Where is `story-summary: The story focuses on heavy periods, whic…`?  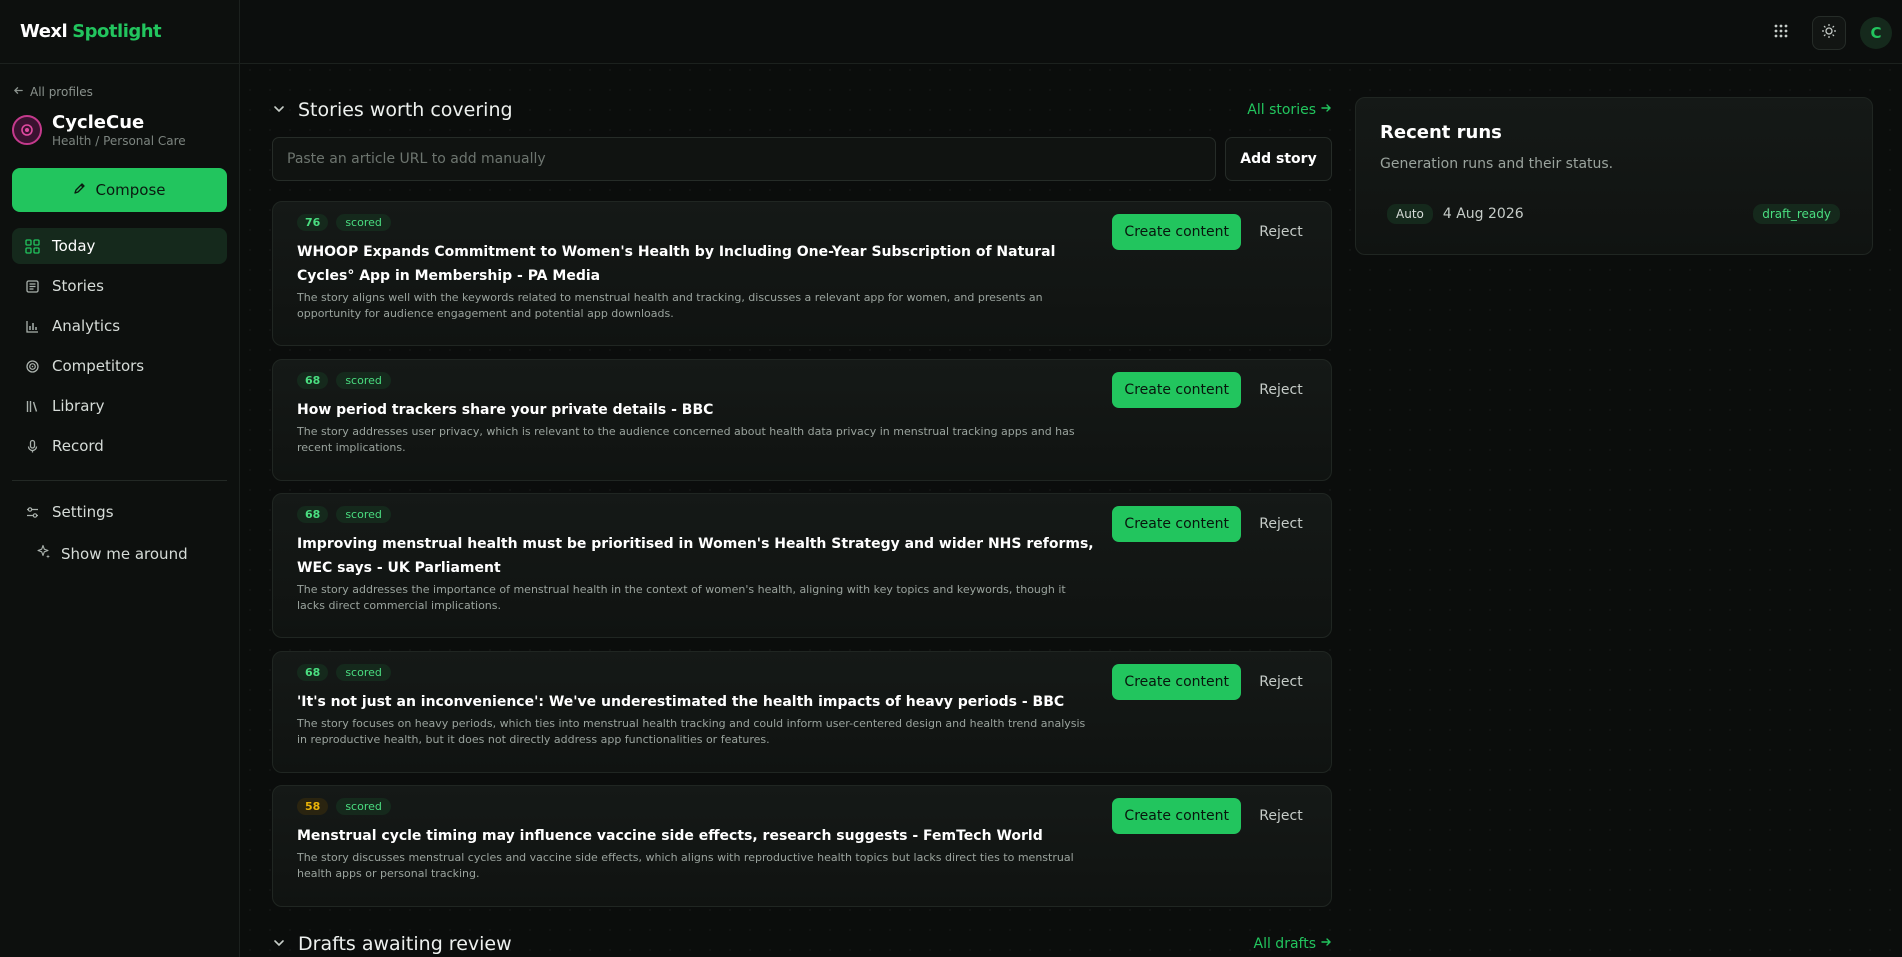
story-summary: The story focuses on heavy periods, whic… is located at coordinates (691, 731).